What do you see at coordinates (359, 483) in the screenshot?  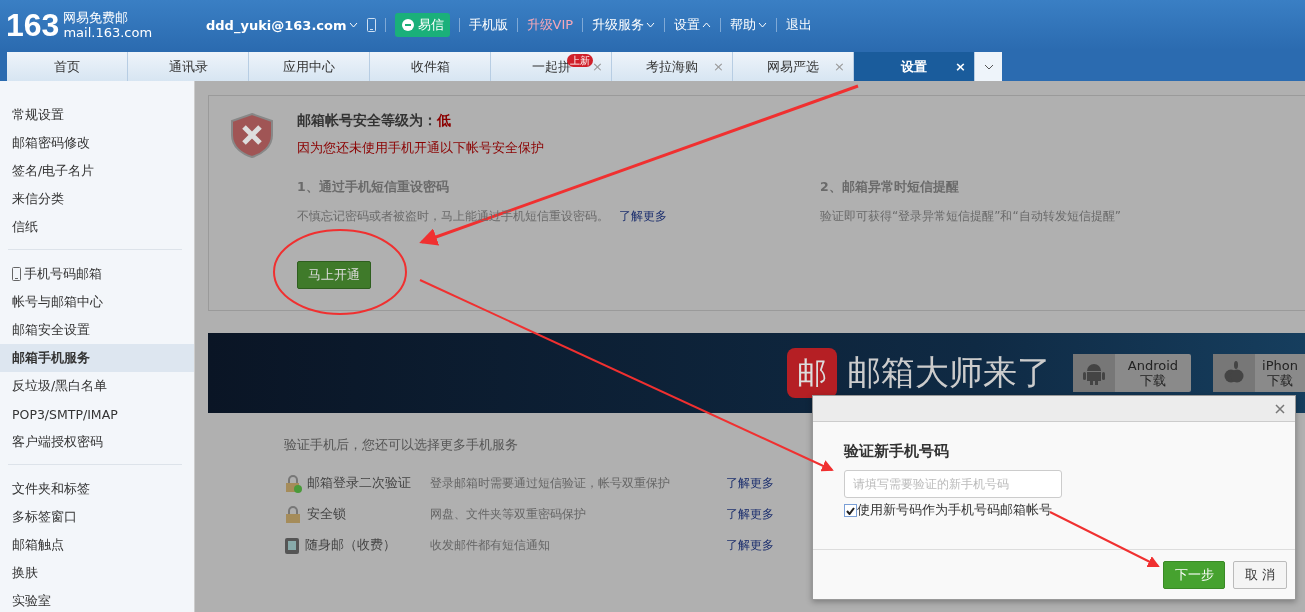 I see `service-name: 邮箱登录二次验证` at bounding box center [359, 483].